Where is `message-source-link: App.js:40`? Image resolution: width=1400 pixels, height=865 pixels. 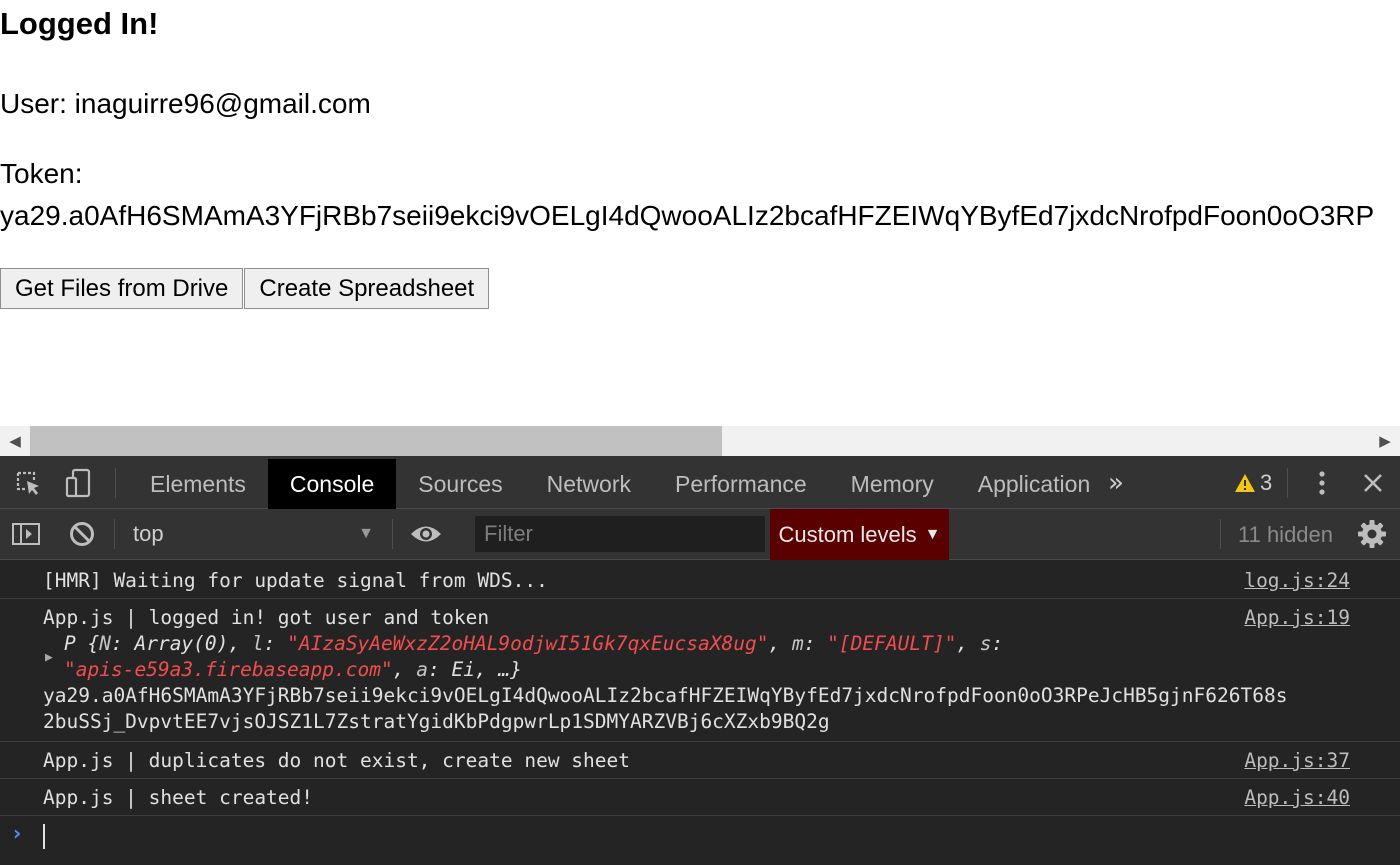 message-source-link: App.js:40 is located at coordinates (1297, 798).